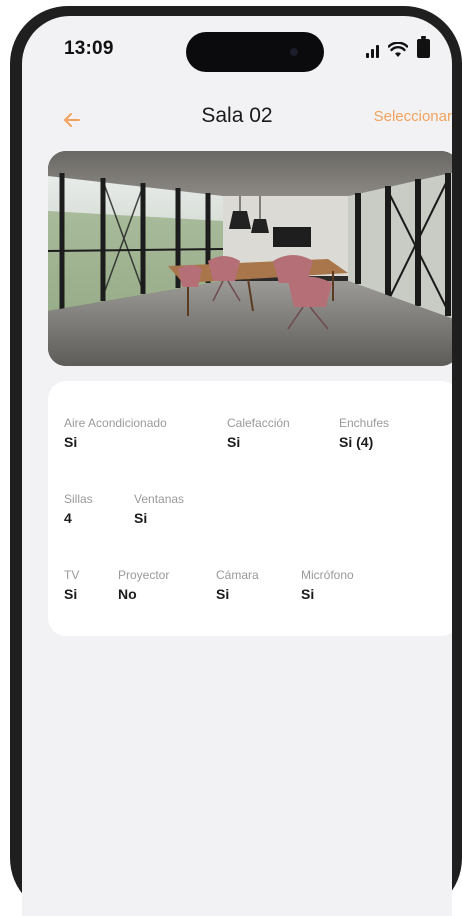  I want to click on feature-calefaccion: Calefacción Si, so click(258, 433).